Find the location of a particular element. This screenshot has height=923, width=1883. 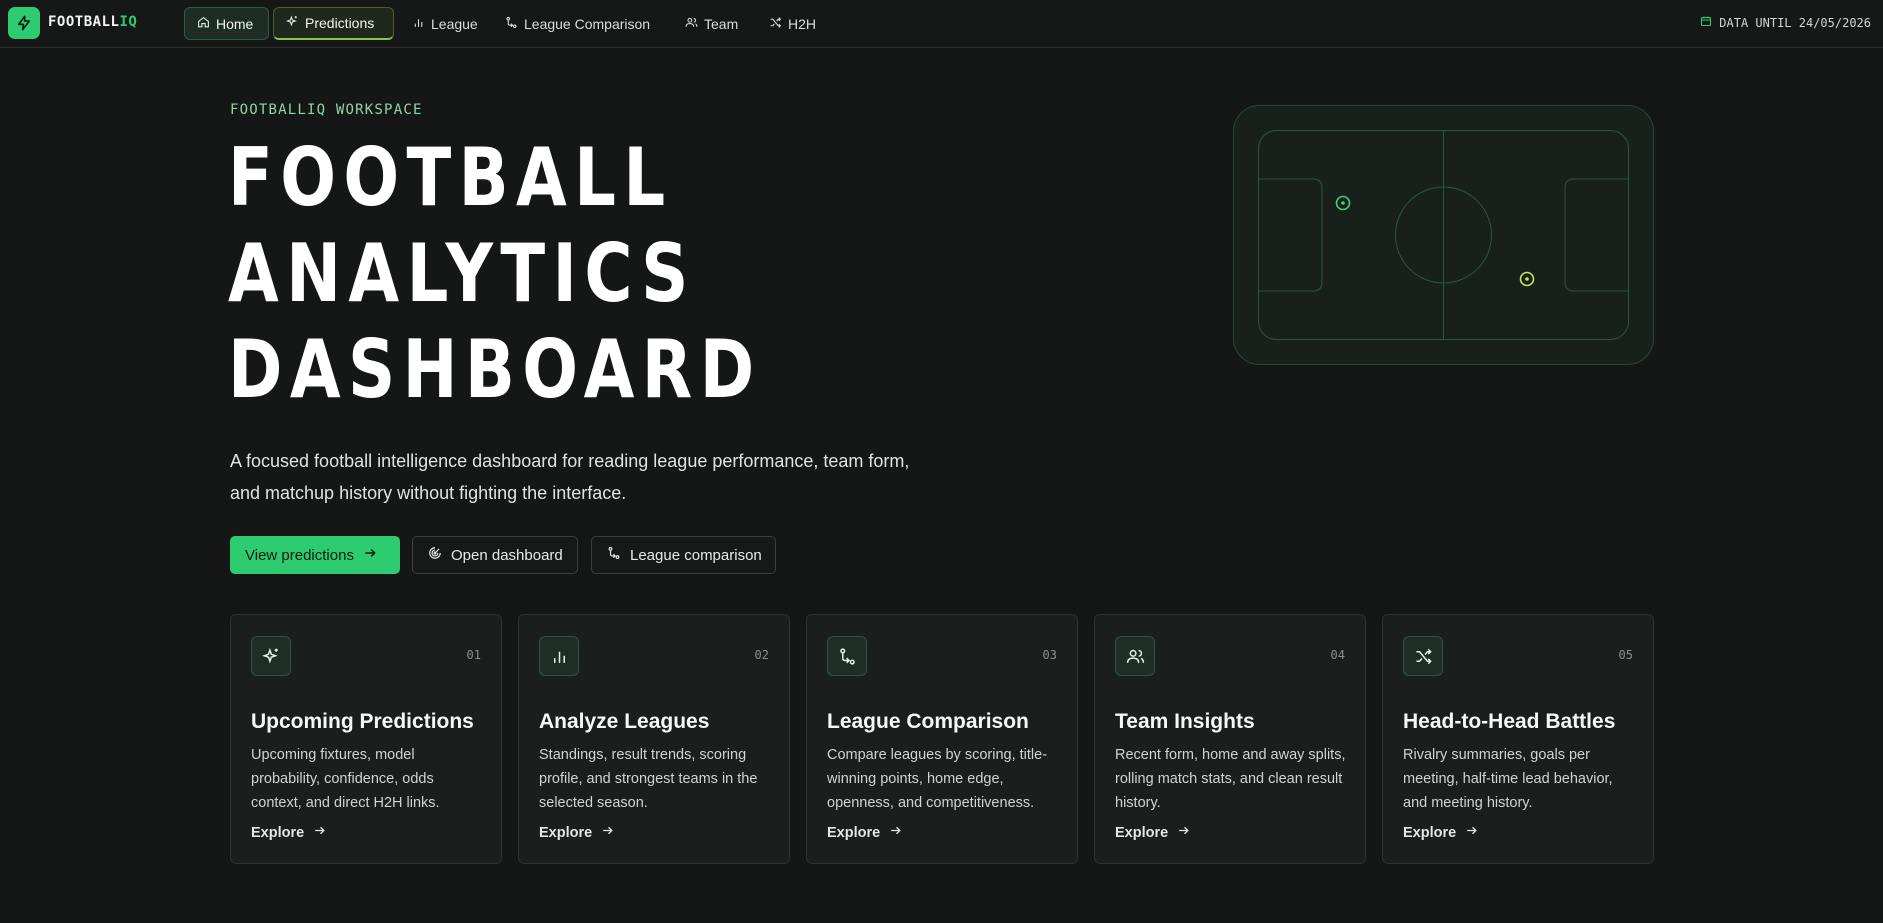

radar-icon is located at coordinates (435, 555).